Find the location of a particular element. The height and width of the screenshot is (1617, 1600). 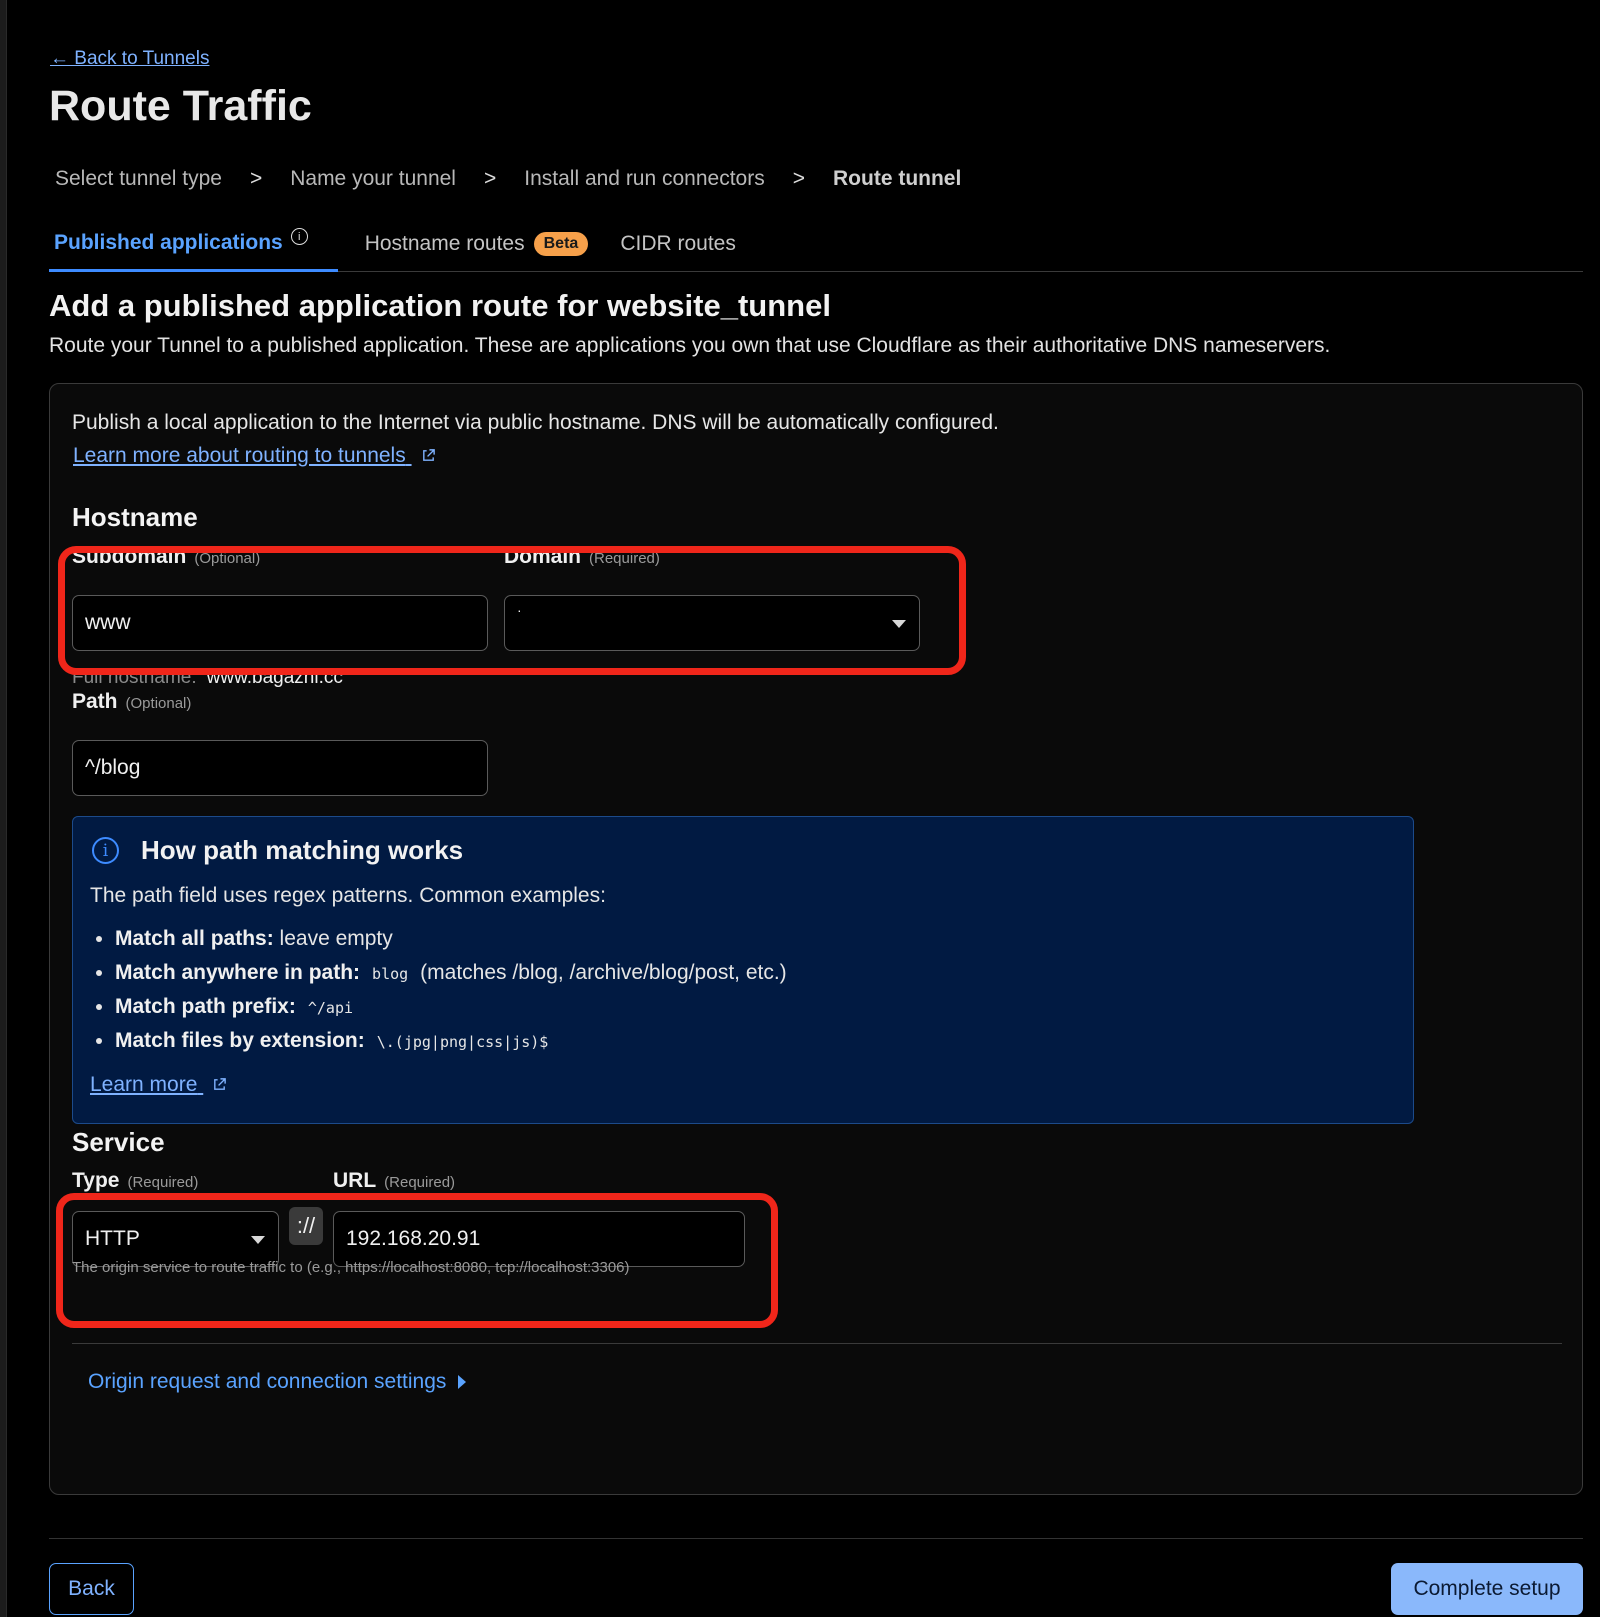

tab-label: Hostname routes is located at coordinates (444, 243).